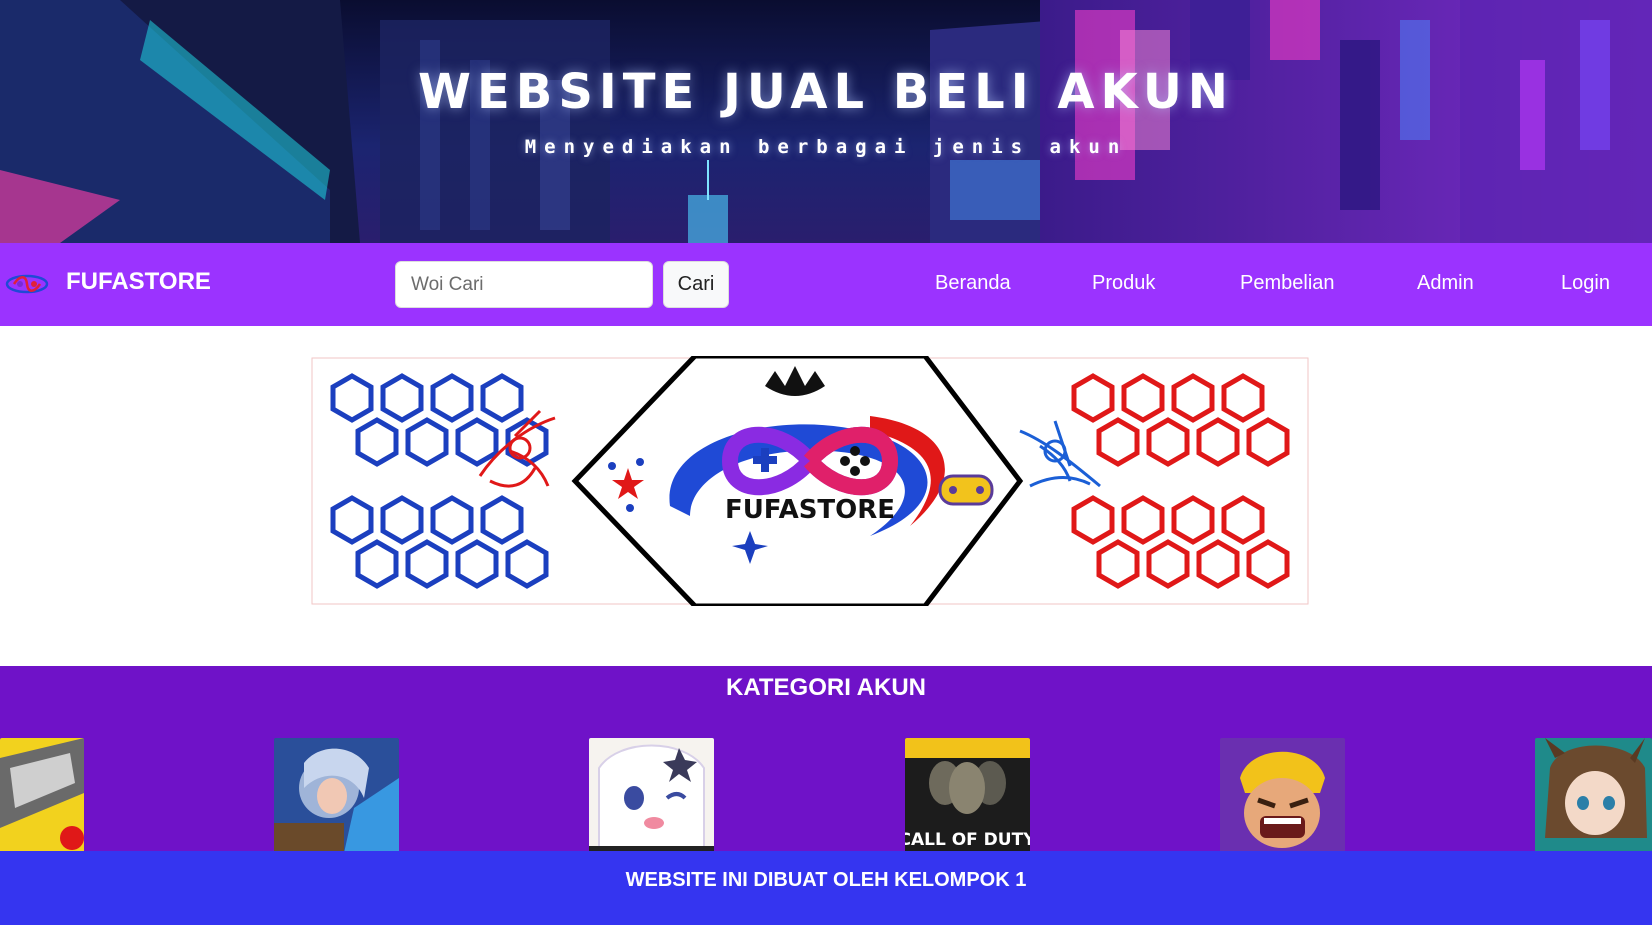  I want to click on genshin-impact-icon, so click(651, 795).